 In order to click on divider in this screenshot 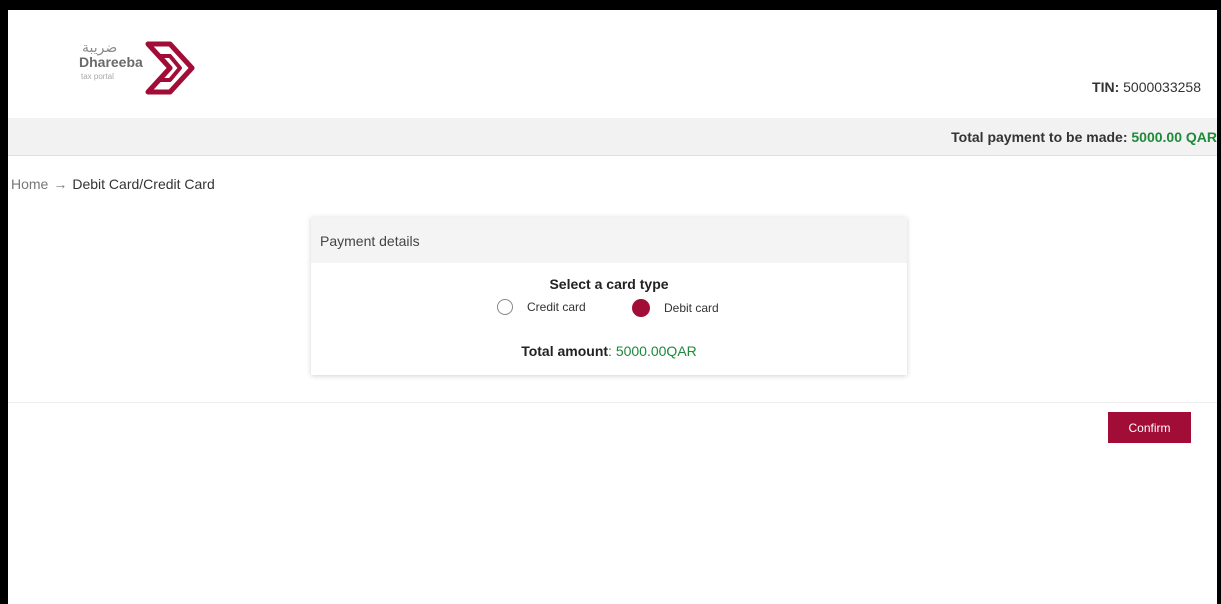, I will do `click(612, 402)`.